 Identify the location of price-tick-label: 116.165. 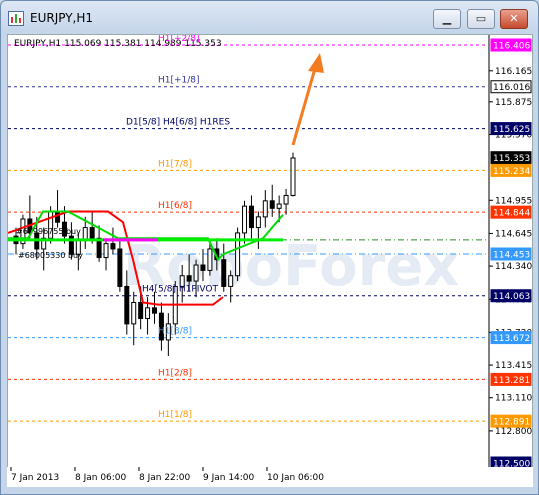
(513, 72).